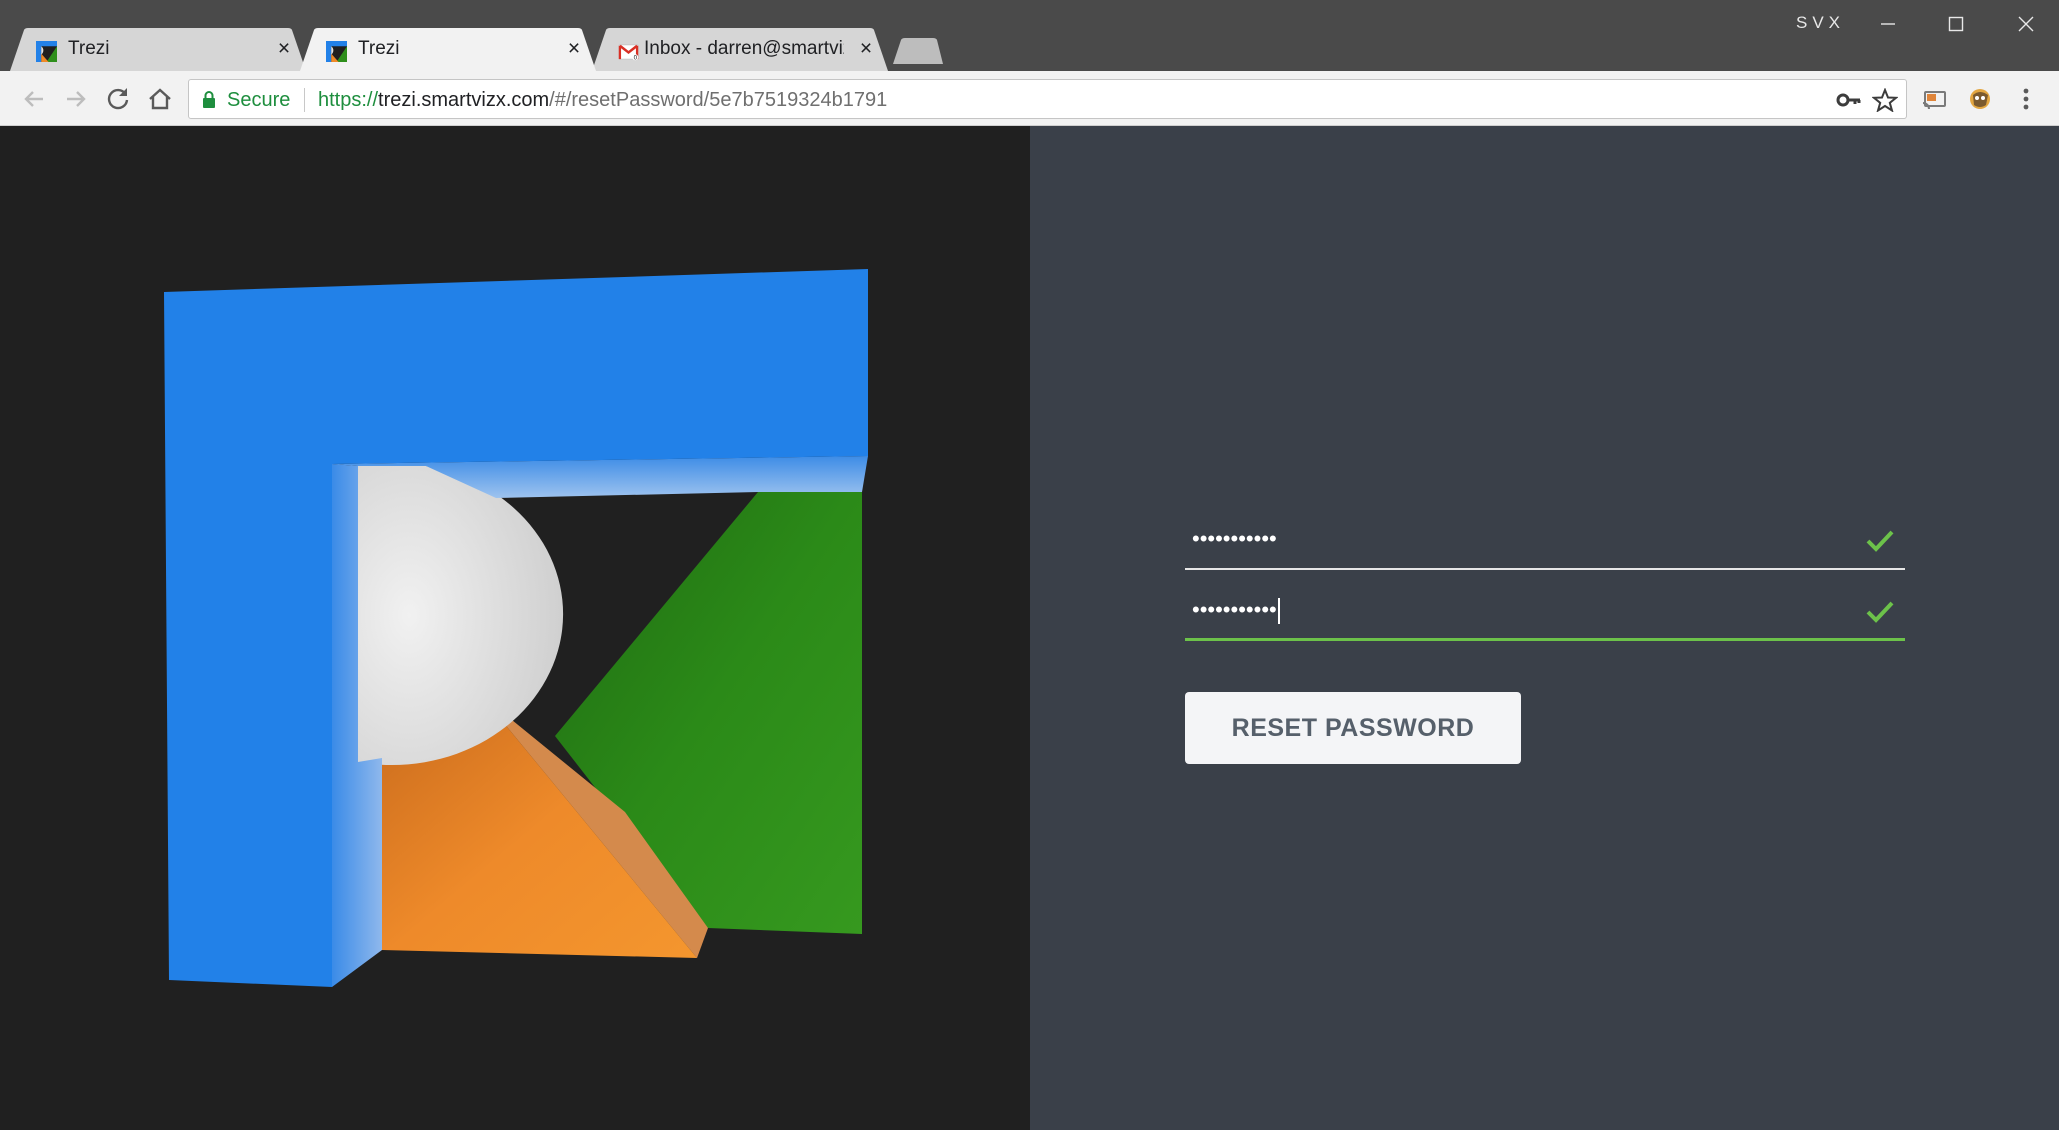 This screenshot has height=1130, width=2059. I want to click on star-icon, so click(1885, 100).